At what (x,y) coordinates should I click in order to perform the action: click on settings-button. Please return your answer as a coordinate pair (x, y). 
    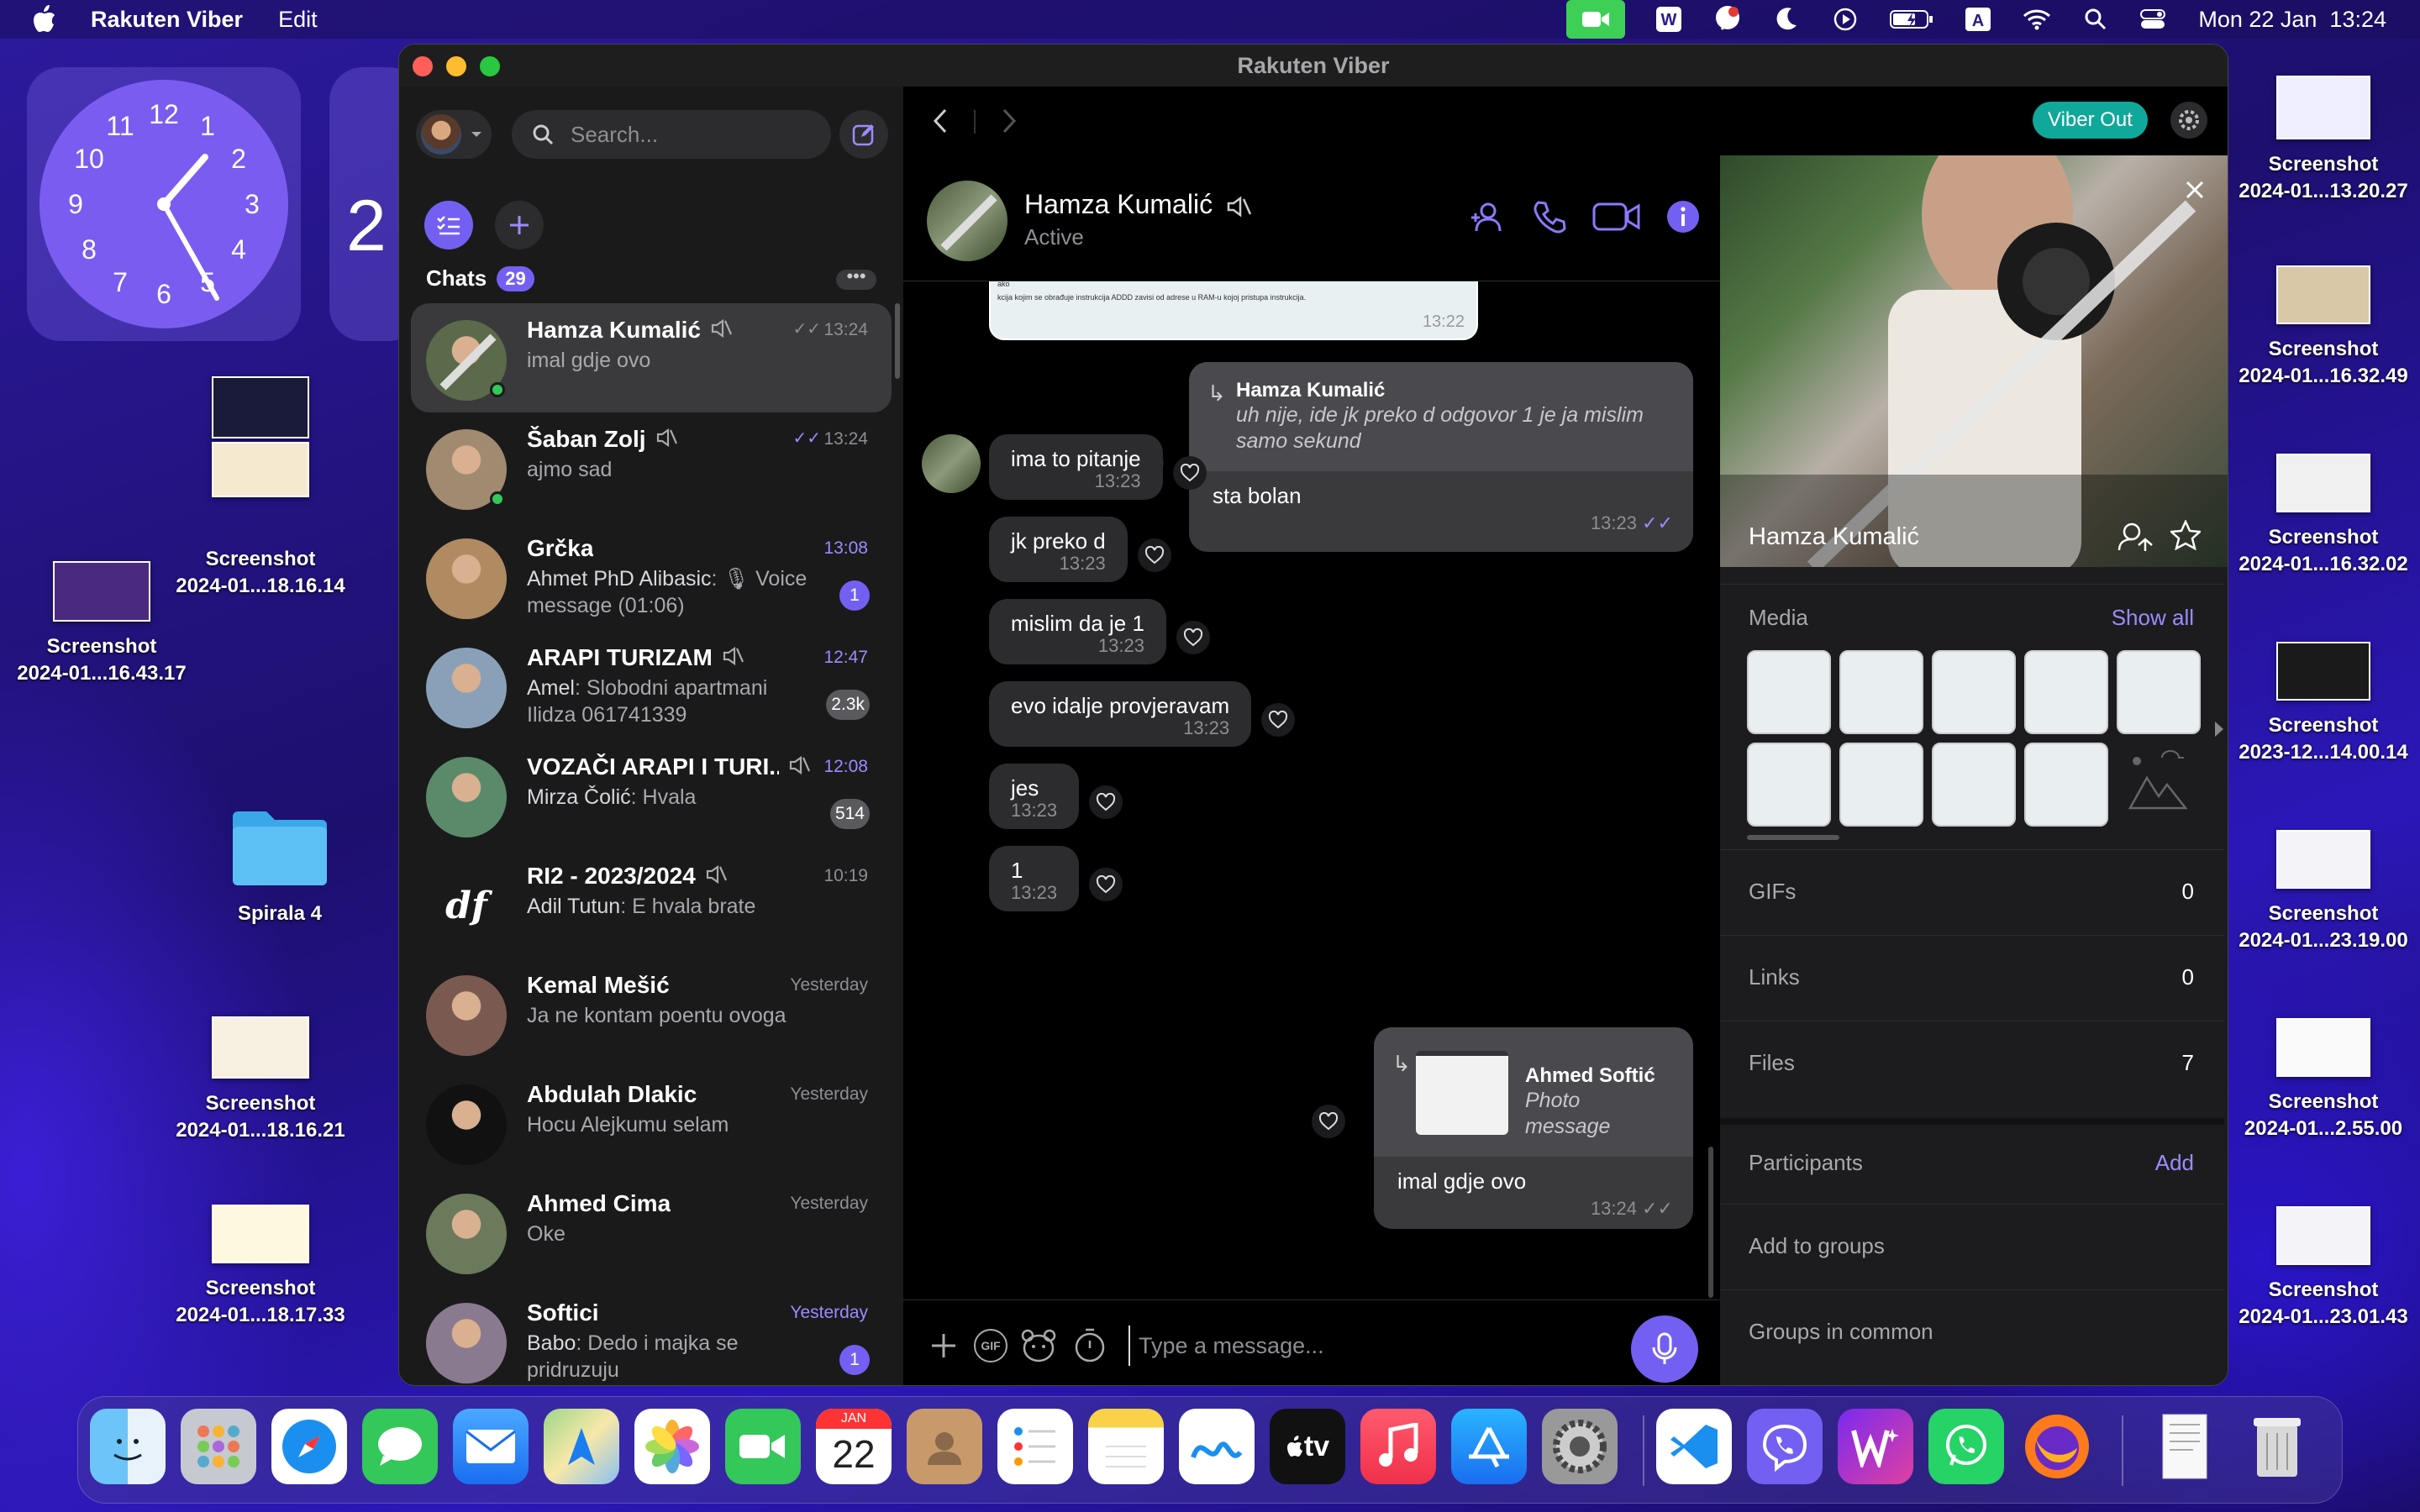
    Looking at the image, I should click on (2188, 120).